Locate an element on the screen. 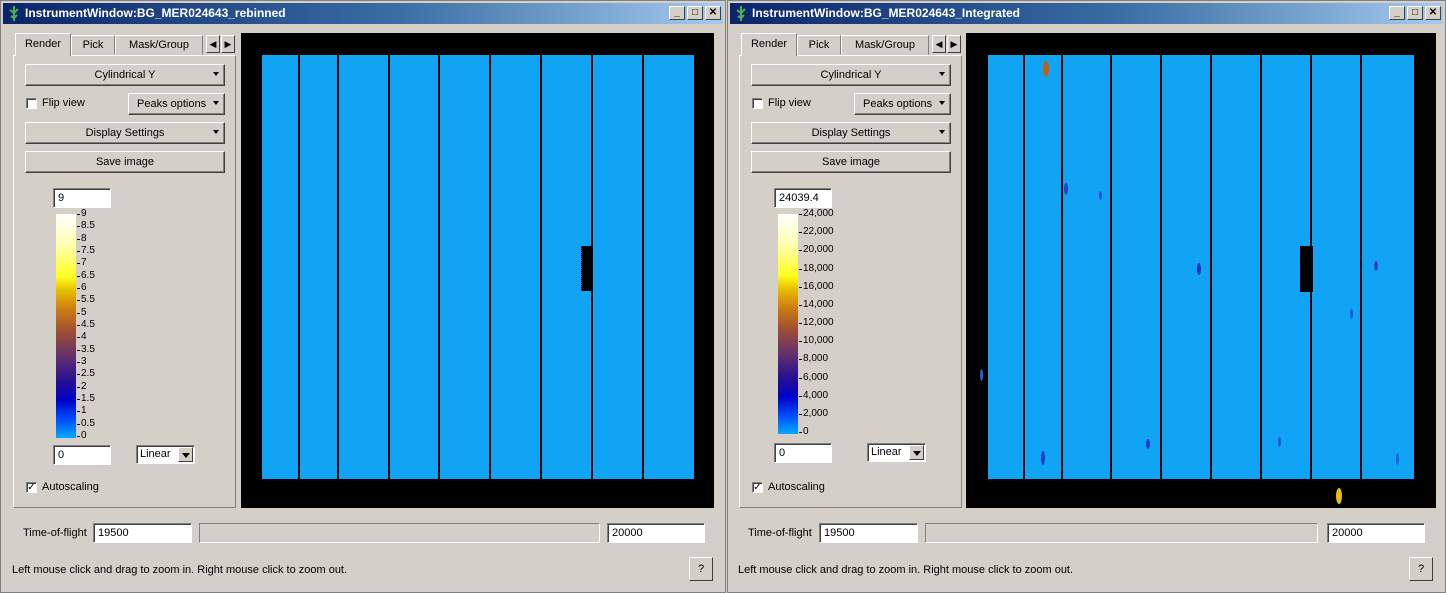  arrow-left-icon: ◀ is located at coordinates (939, 43).